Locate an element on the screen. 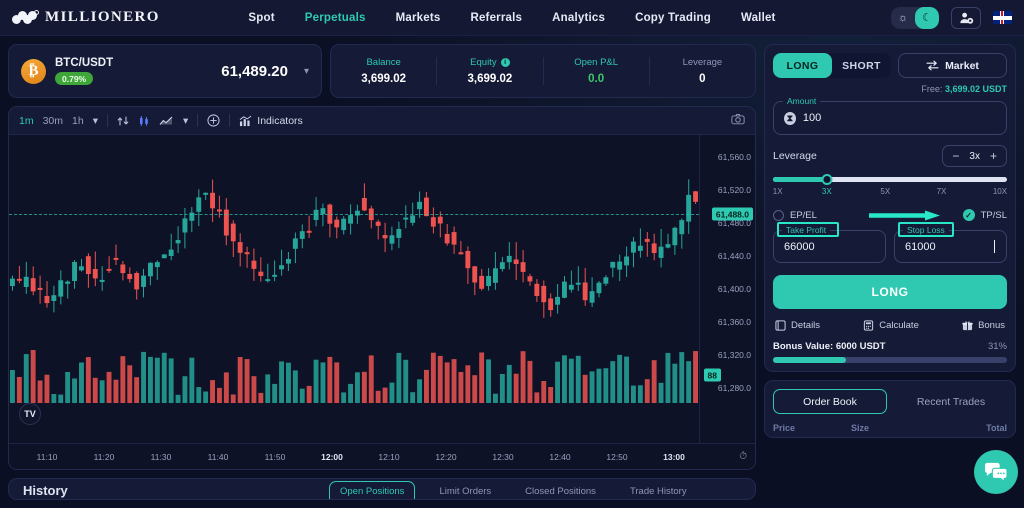 Image resolution: width=1024 pixels, height=508 pixels. short-tab: SHORT is located at coordinates (861, 65).